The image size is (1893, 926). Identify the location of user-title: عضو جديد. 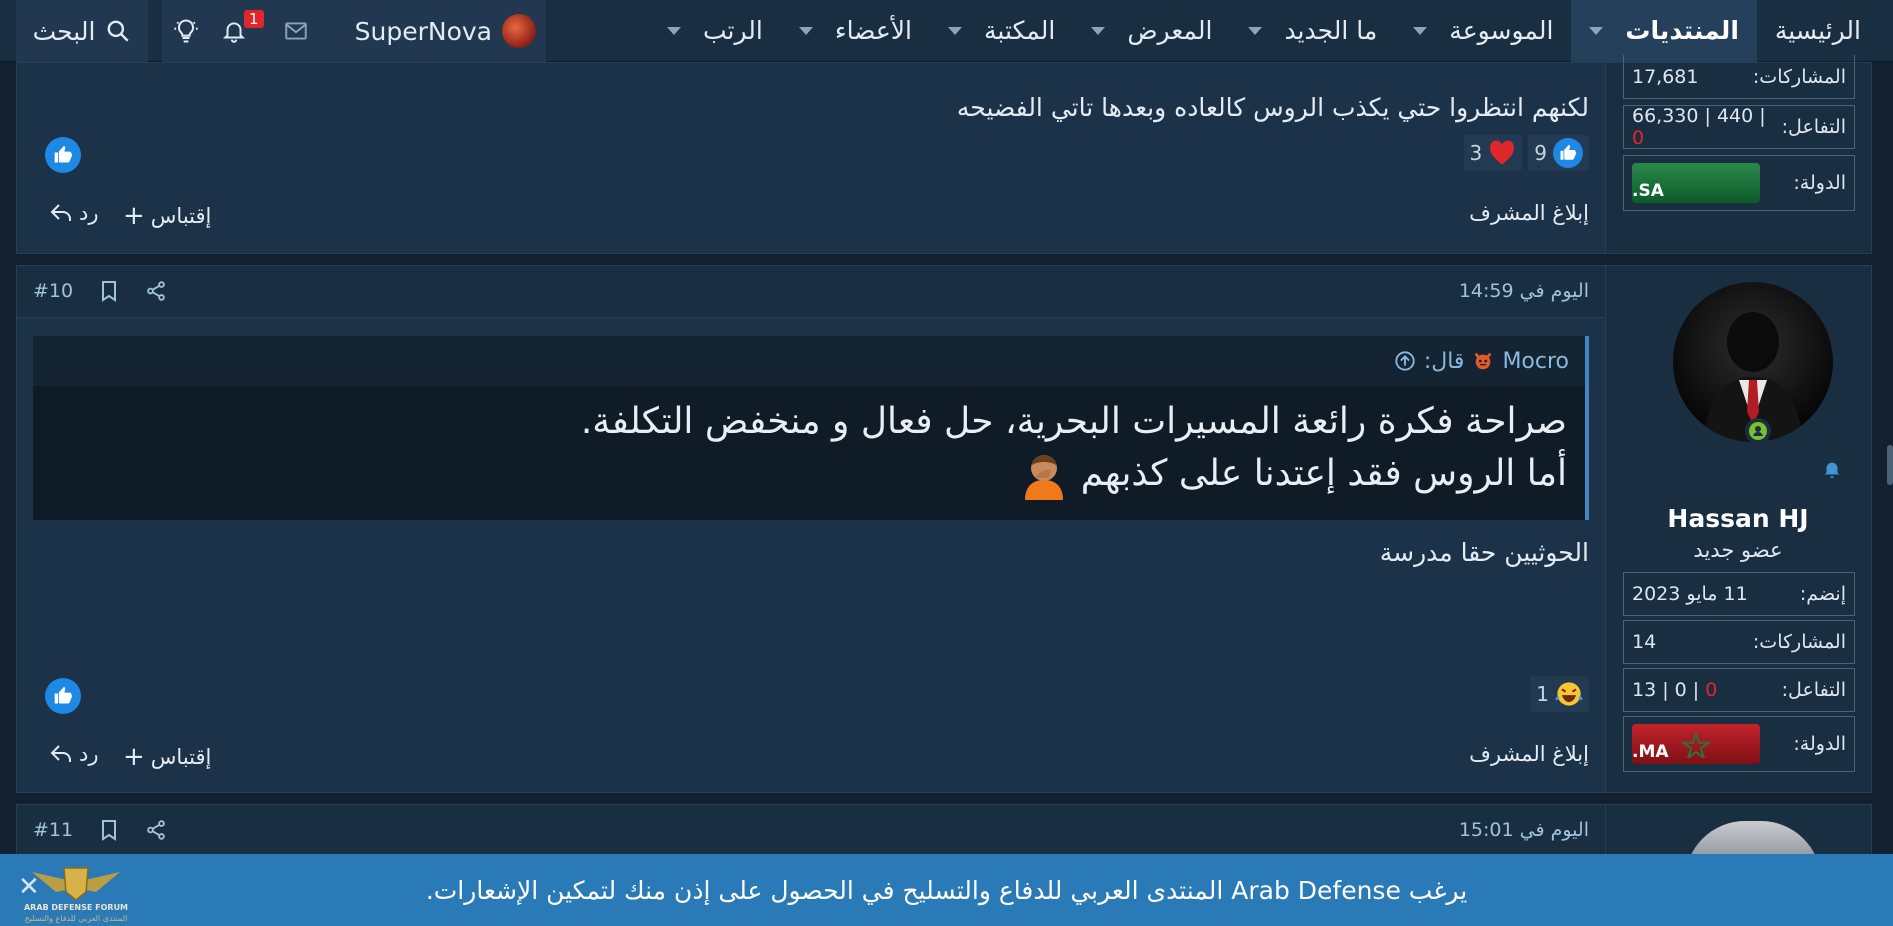
(1738, 550).